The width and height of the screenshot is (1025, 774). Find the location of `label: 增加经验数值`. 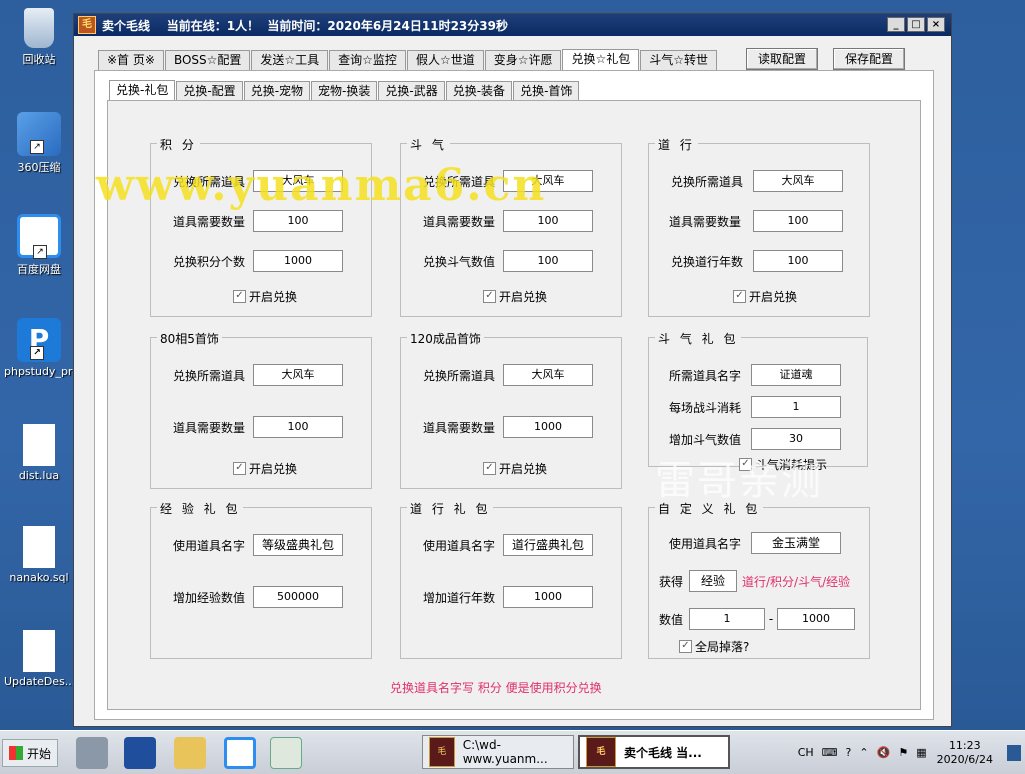

label: 增加经验数值 is located at coordinates (209, 597).